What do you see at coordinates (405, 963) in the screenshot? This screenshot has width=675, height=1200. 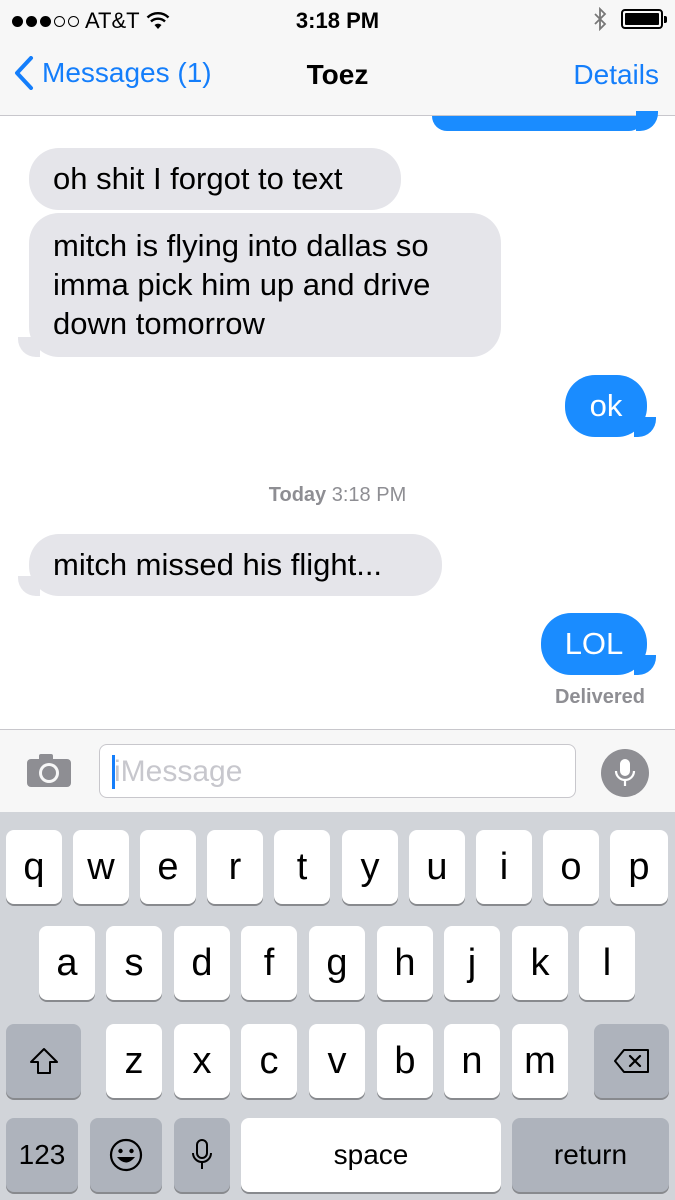 I see `key-h: h` at bounding box center [405, 963].